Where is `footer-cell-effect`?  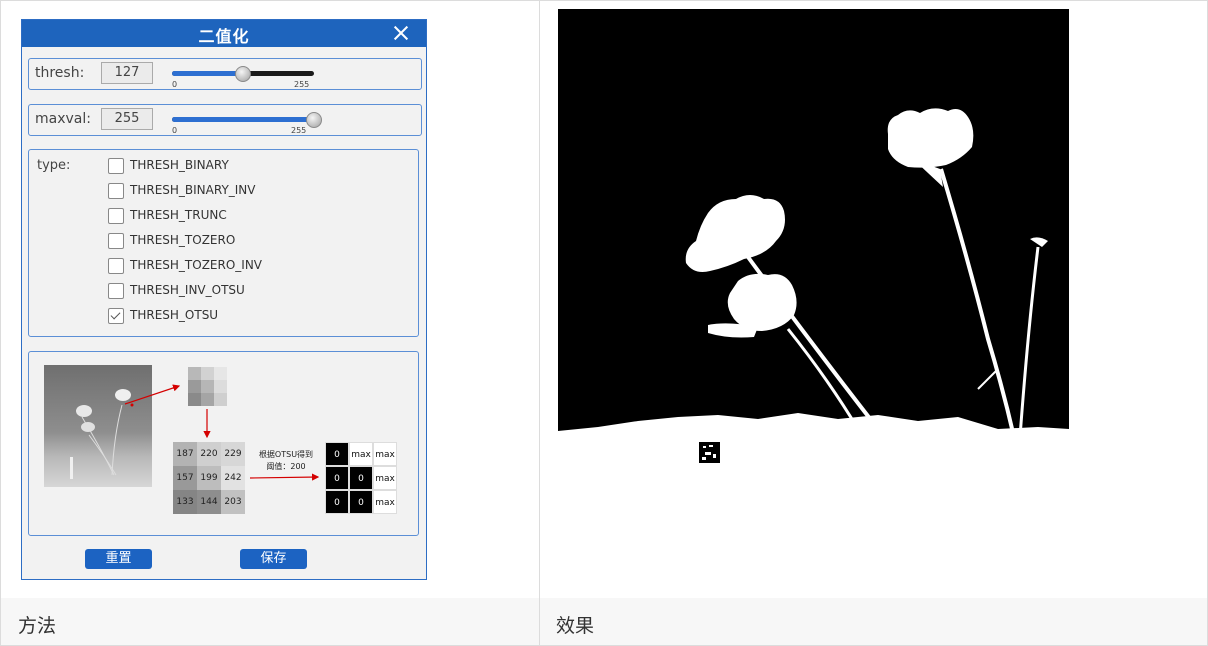 footer-cell-effect is located at coordinates (873, 621).